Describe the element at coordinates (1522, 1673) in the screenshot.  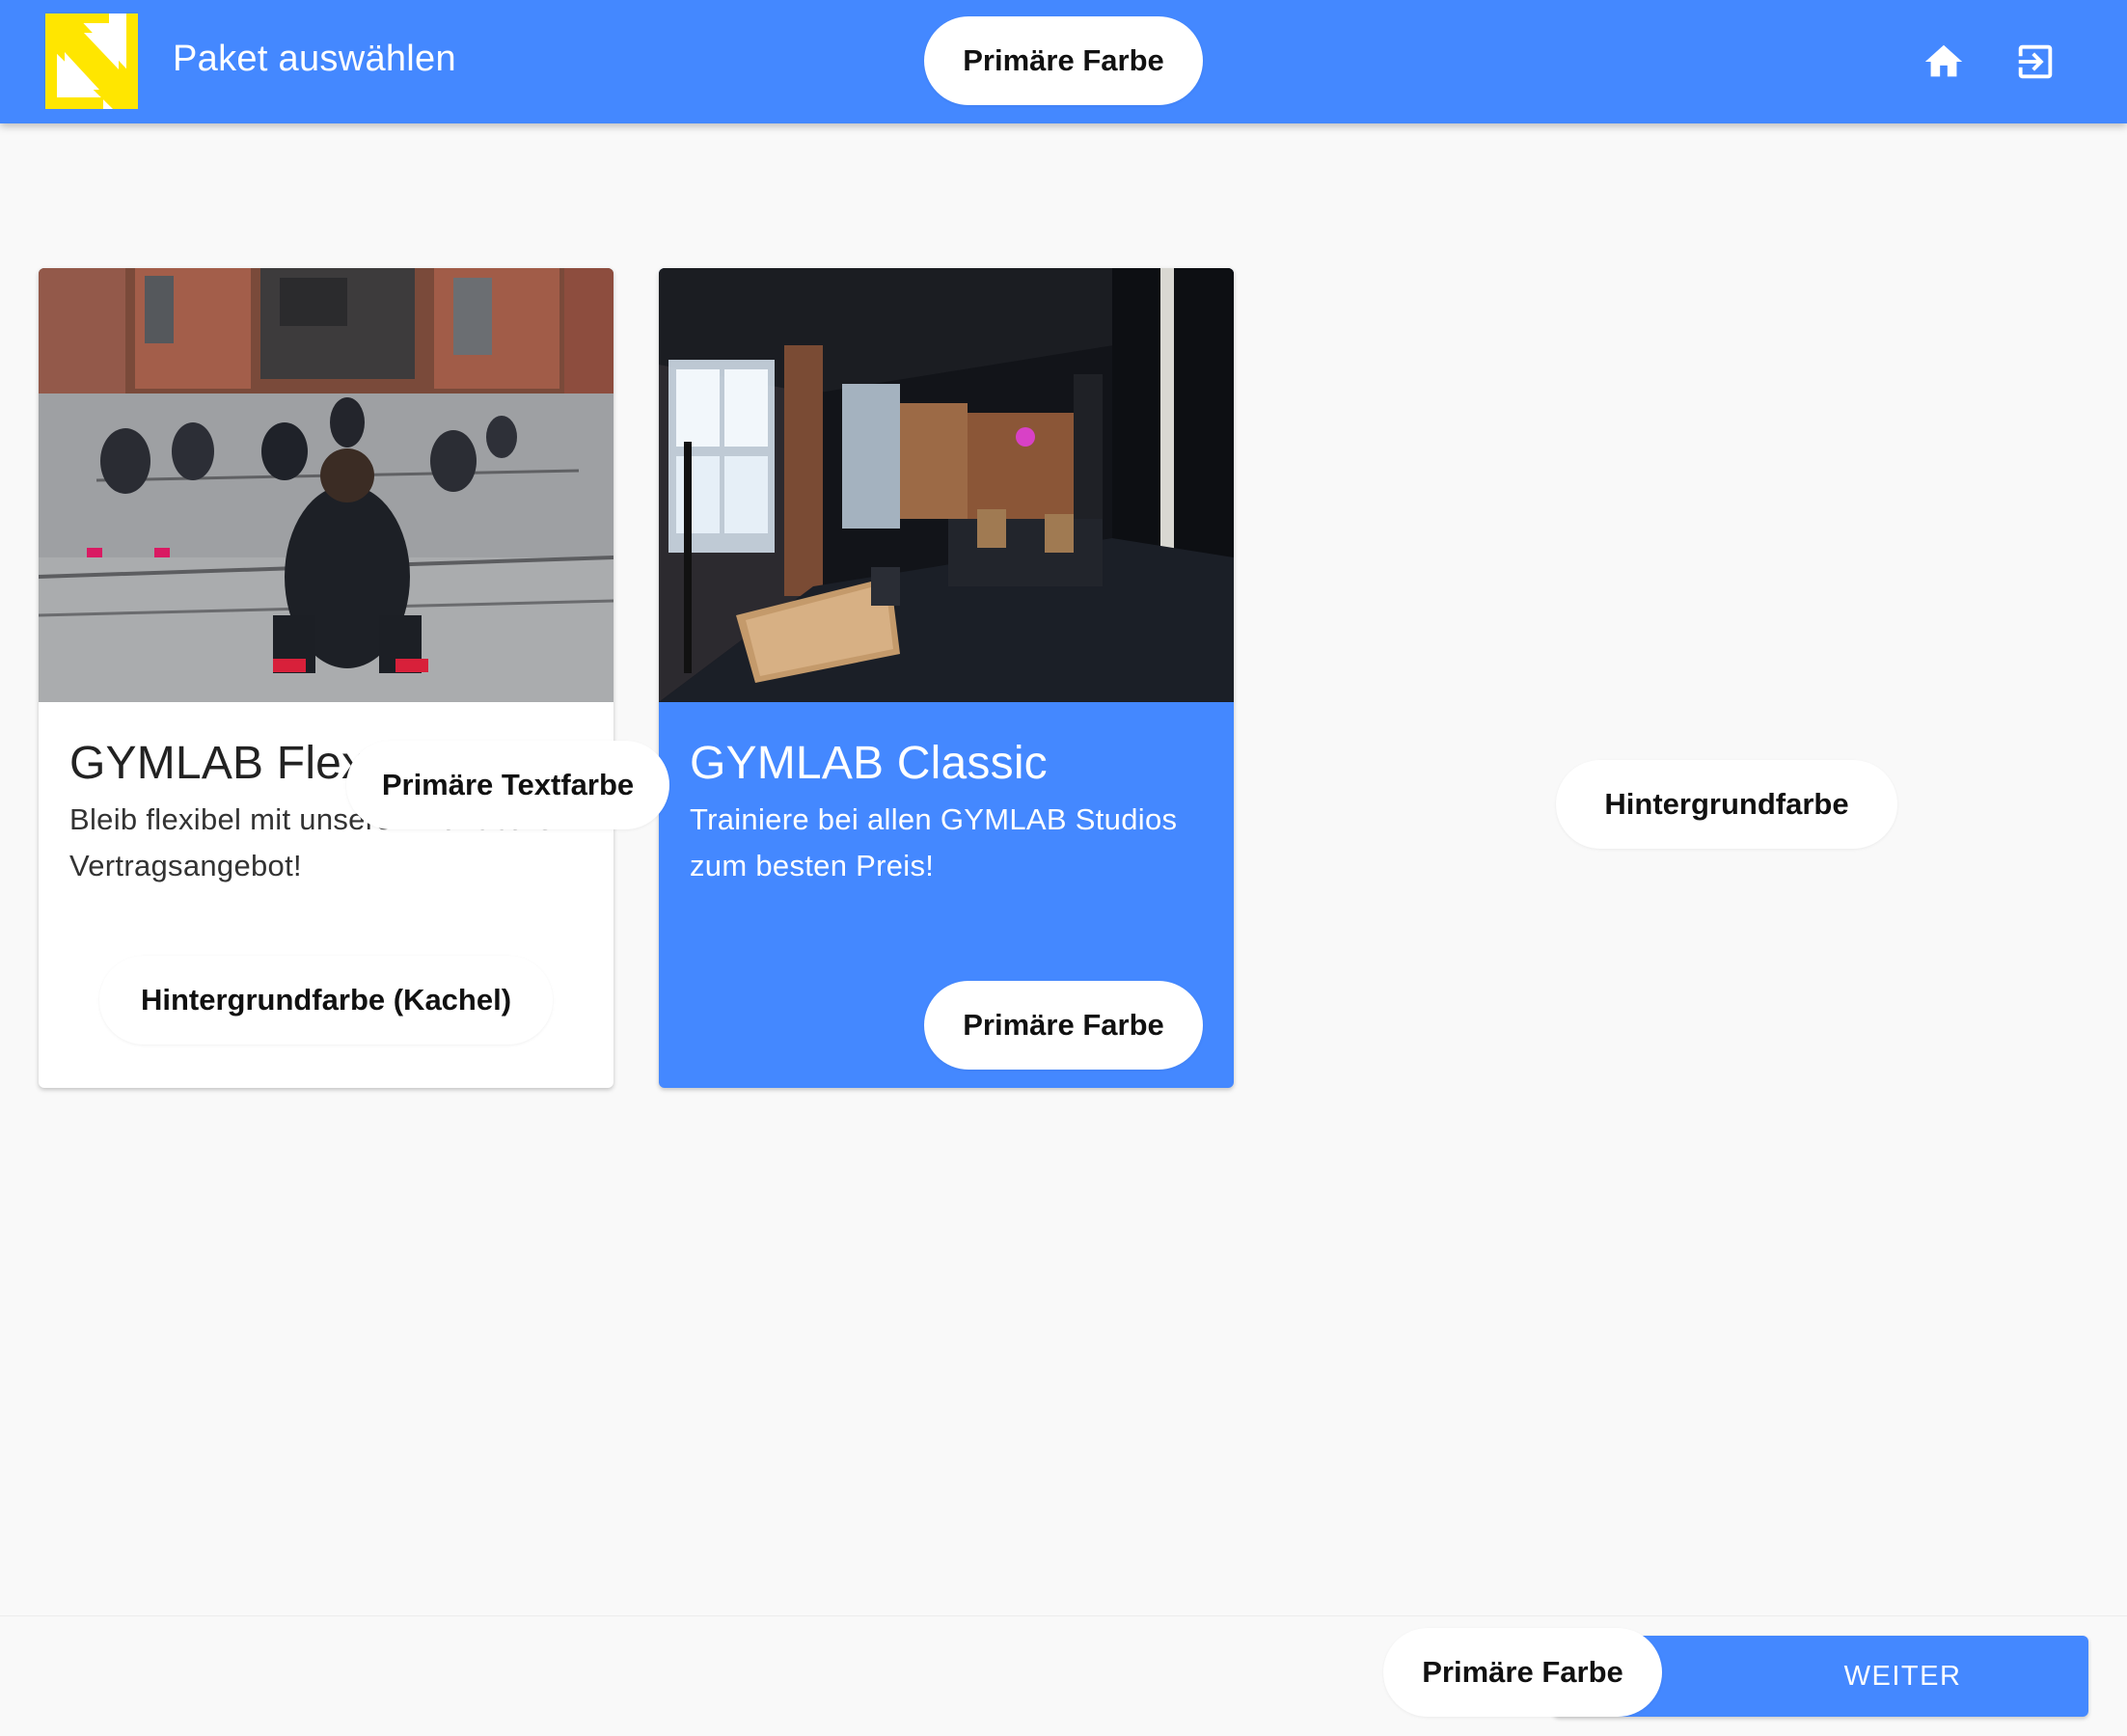
I see `annotation-footer-primary-color: Primäre Farbe` at that location.